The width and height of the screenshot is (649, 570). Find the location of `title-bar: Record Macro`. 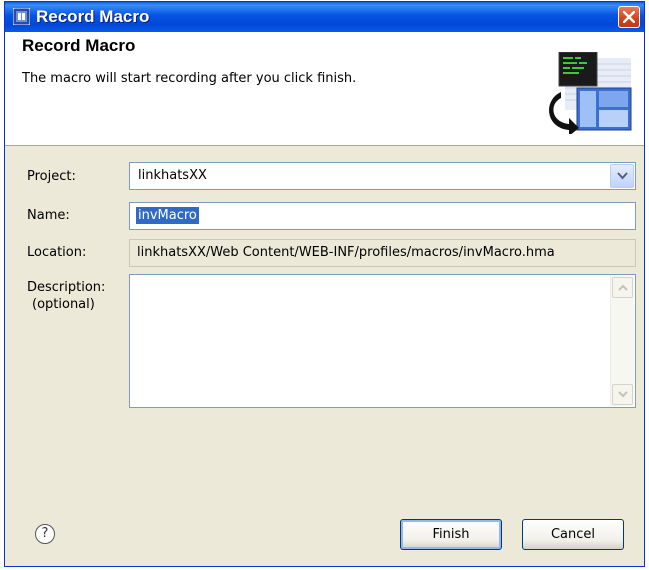

title-bar: Record Macro is located at coordinates (324, 17).